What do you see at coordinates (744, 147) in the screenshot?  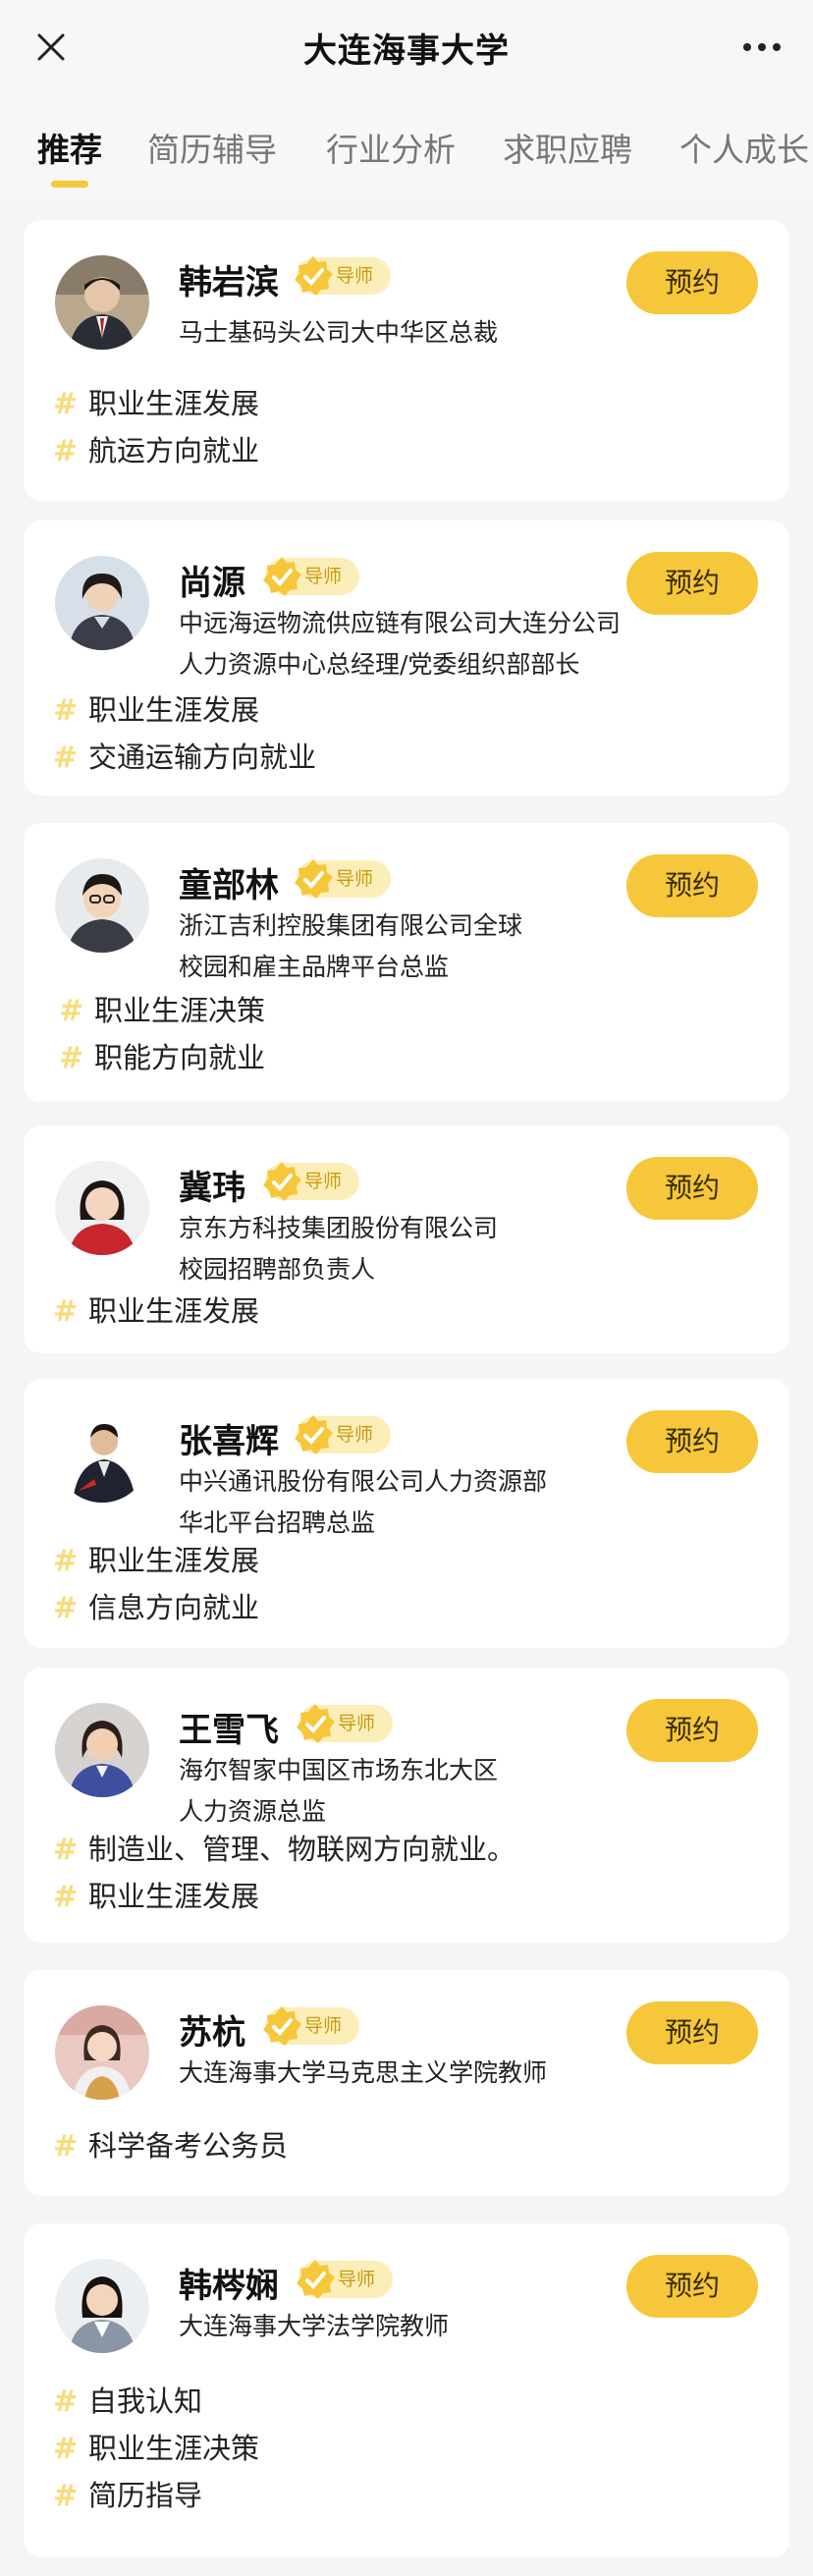 I see `tab-personal-growth: 个人成长` at bounding box center [744, 147].